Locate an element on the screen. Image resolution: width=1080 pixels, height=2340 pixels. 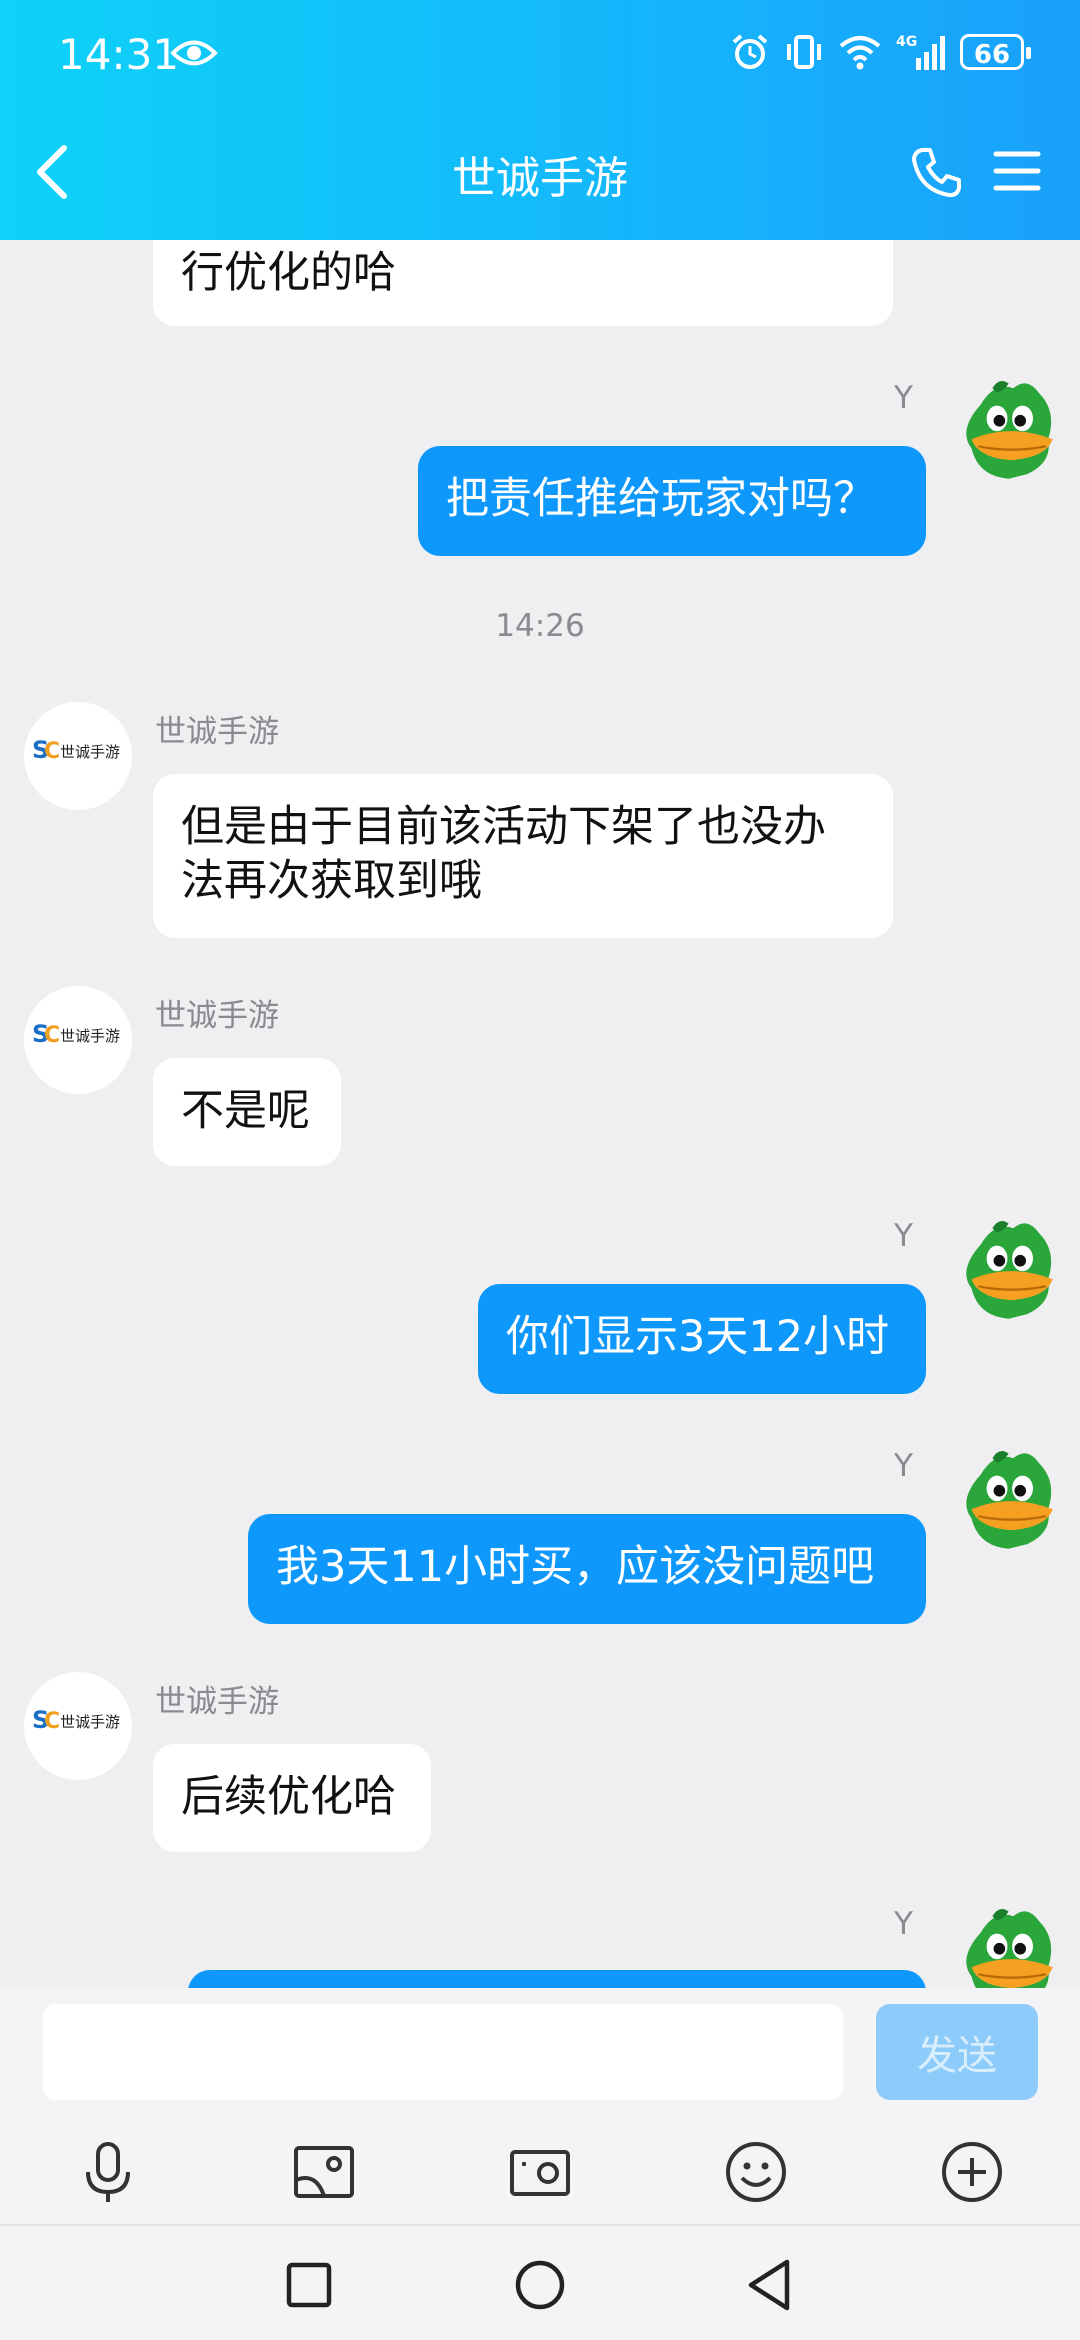
timestamp: 14:26 is located at coordinates (540, 626).